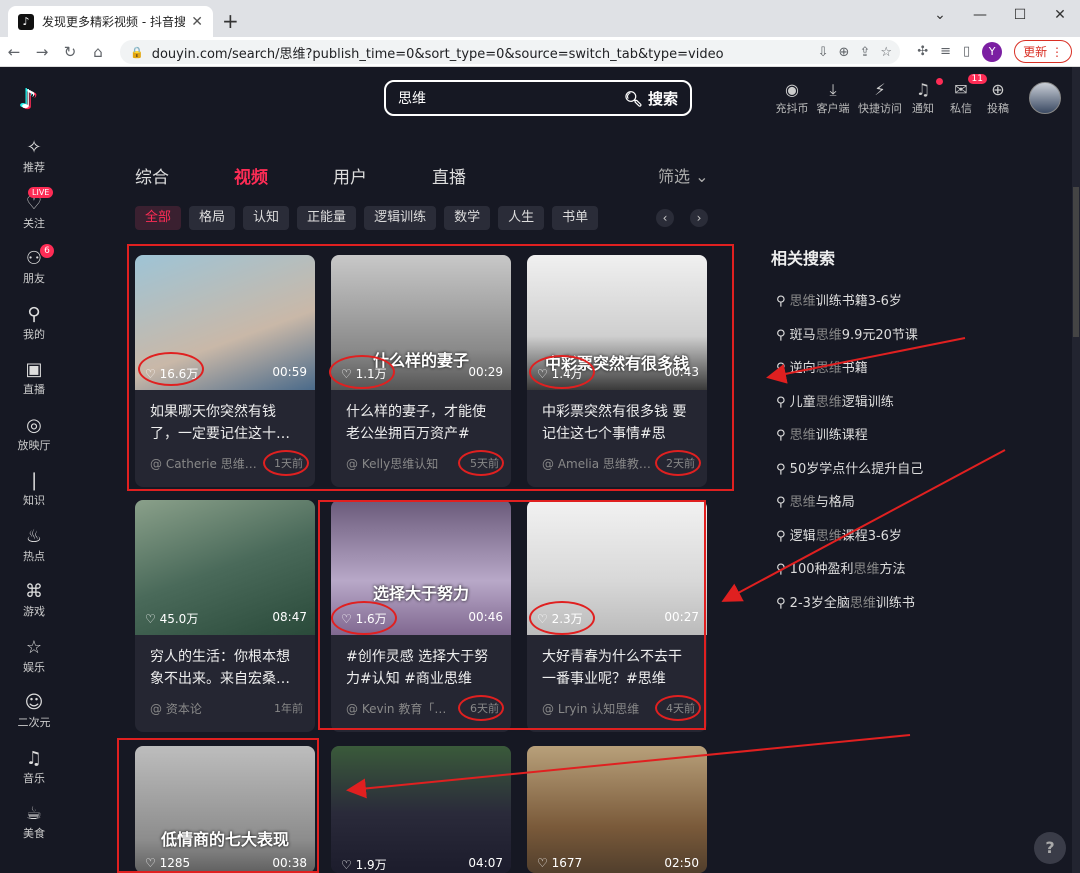  I want to click on page-scrollbar, so click(1076, 470).